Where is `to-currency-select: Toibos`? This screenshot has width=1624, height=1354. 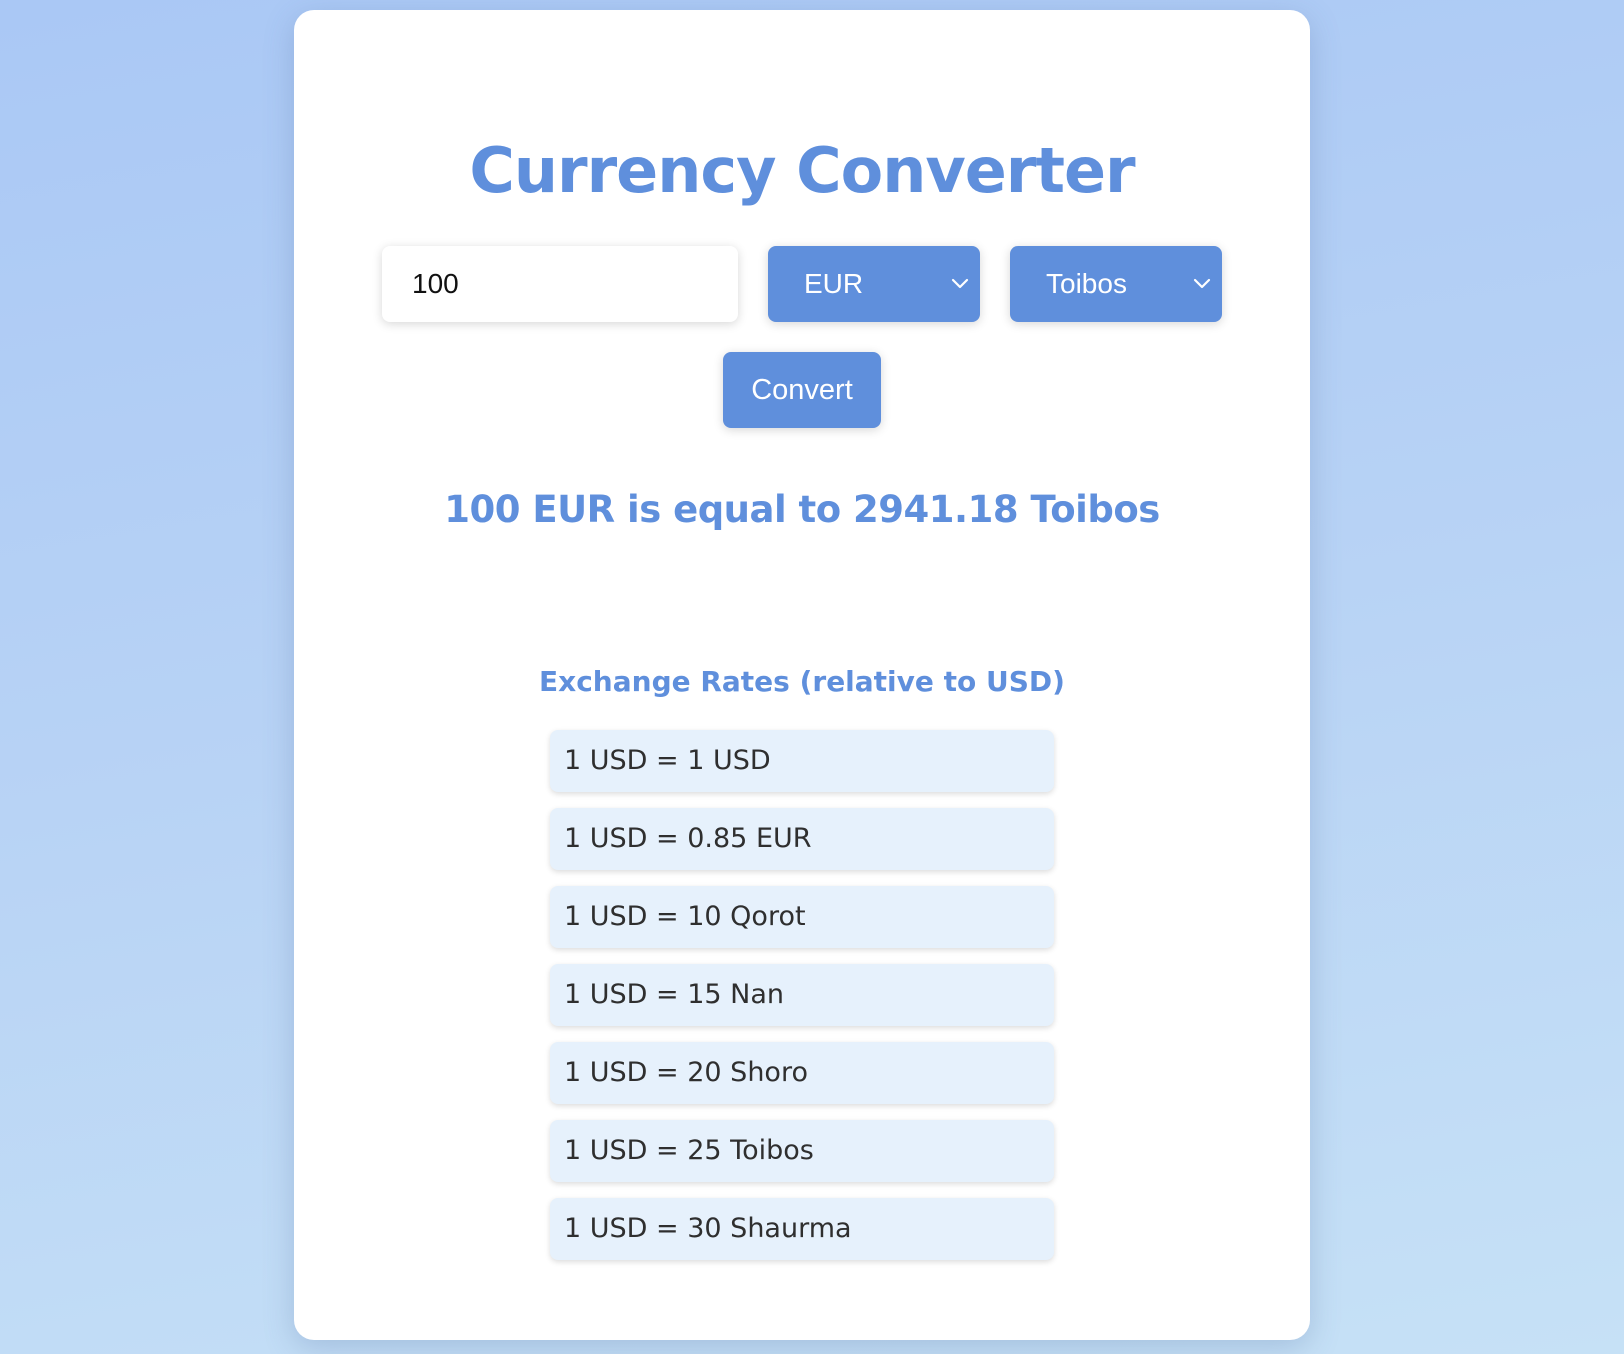
to-currency-select: Toibos is located at coordinates (1116, 284).